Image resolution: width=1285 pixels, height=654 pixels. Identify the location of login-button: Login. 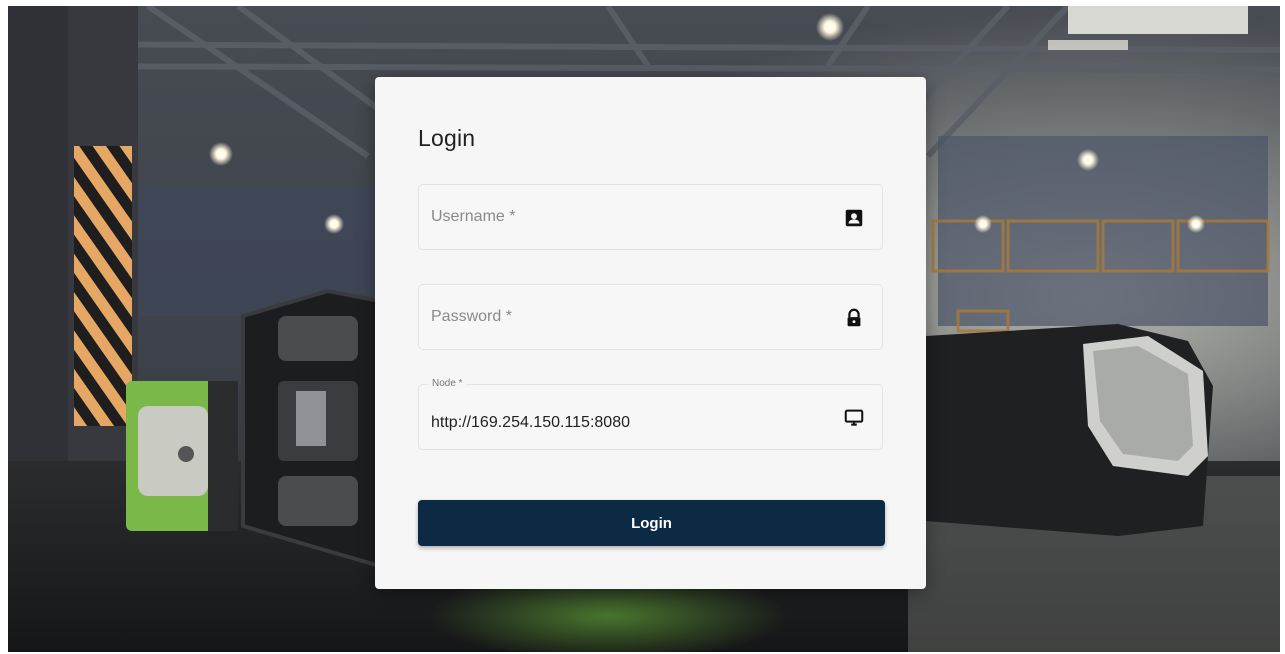
(651, 523).